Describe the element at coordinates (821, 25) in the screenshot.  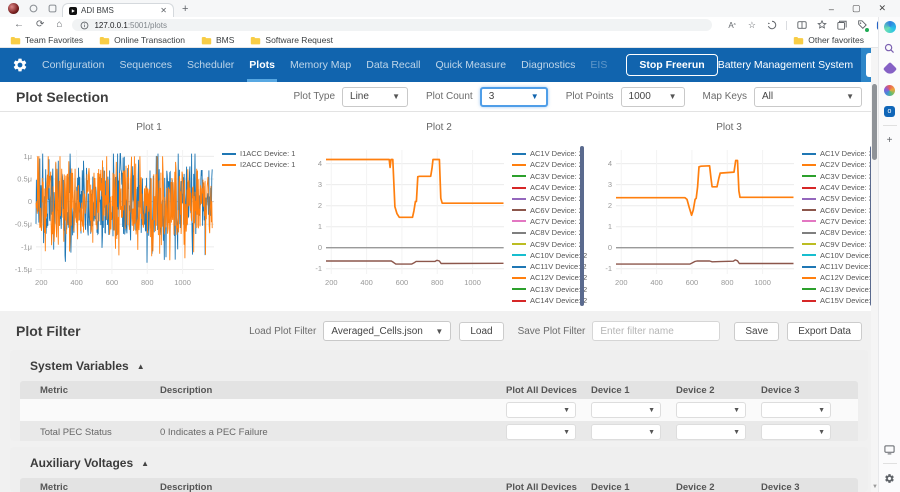
I see `favorites-icon` at that location.